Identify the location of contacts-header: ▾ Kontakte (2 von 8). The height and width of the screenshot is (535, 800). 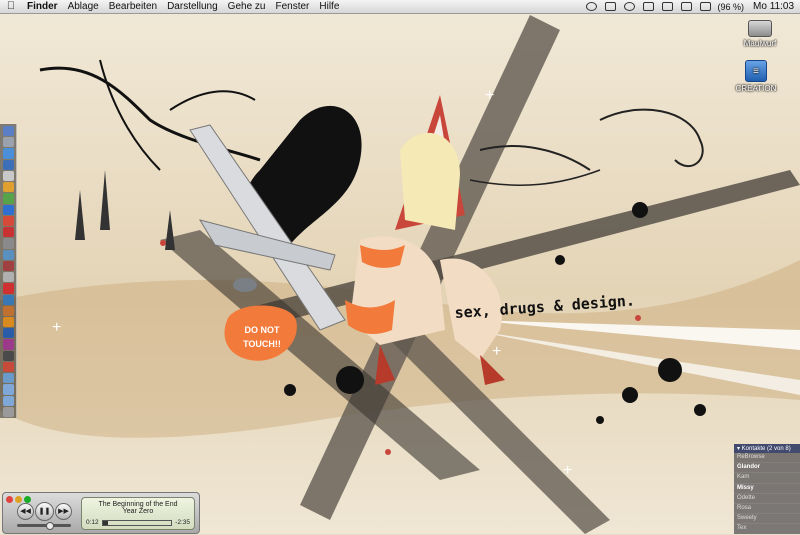
(767, 448).